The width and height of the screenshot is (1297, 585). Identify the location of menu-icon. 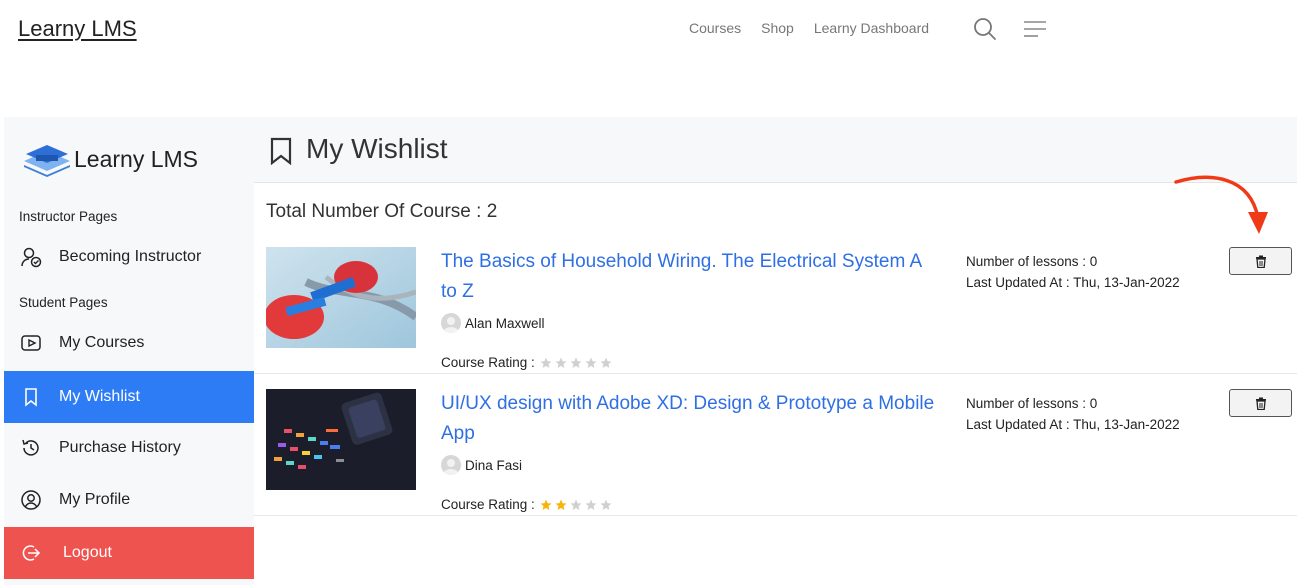
(1035, 29).